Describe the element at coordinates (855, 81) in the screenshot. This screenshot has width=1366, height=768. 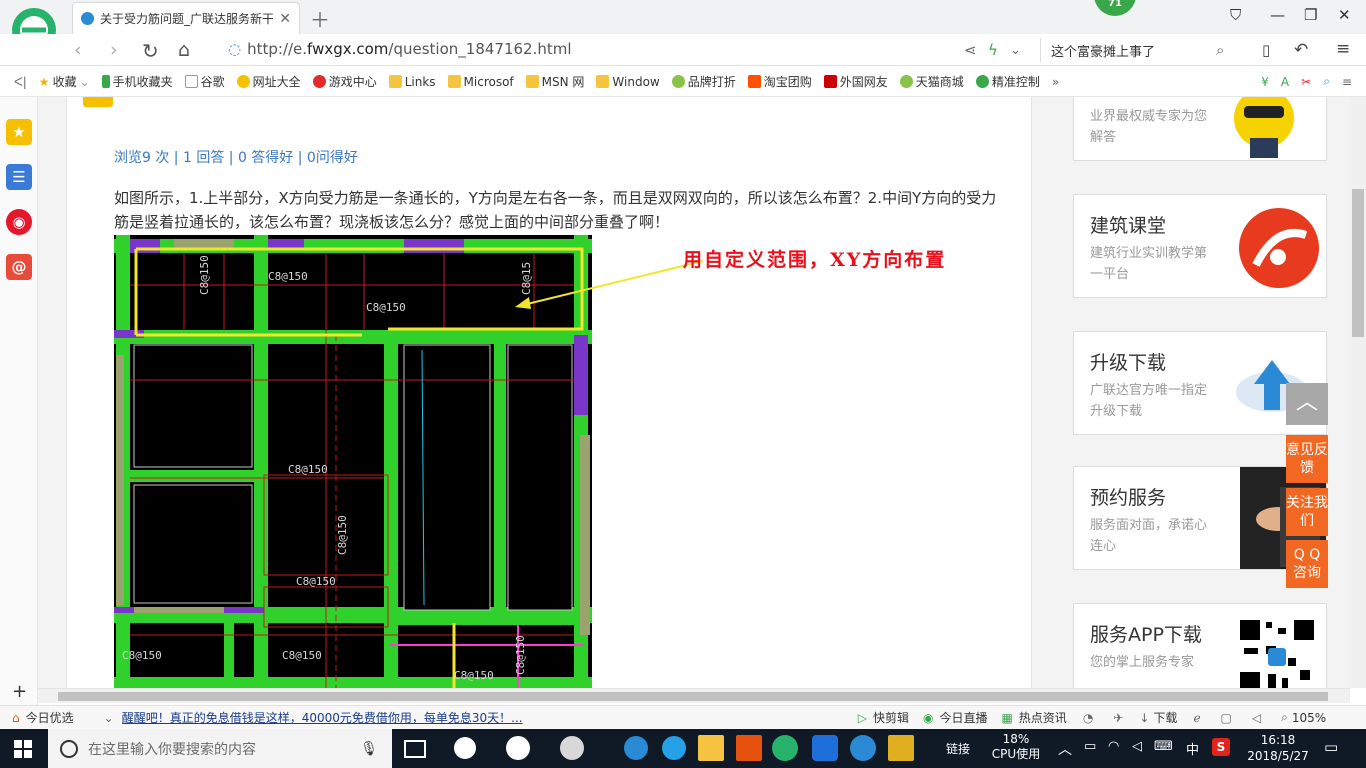
I see `bookmark-foreign: 外国网友` at that location.